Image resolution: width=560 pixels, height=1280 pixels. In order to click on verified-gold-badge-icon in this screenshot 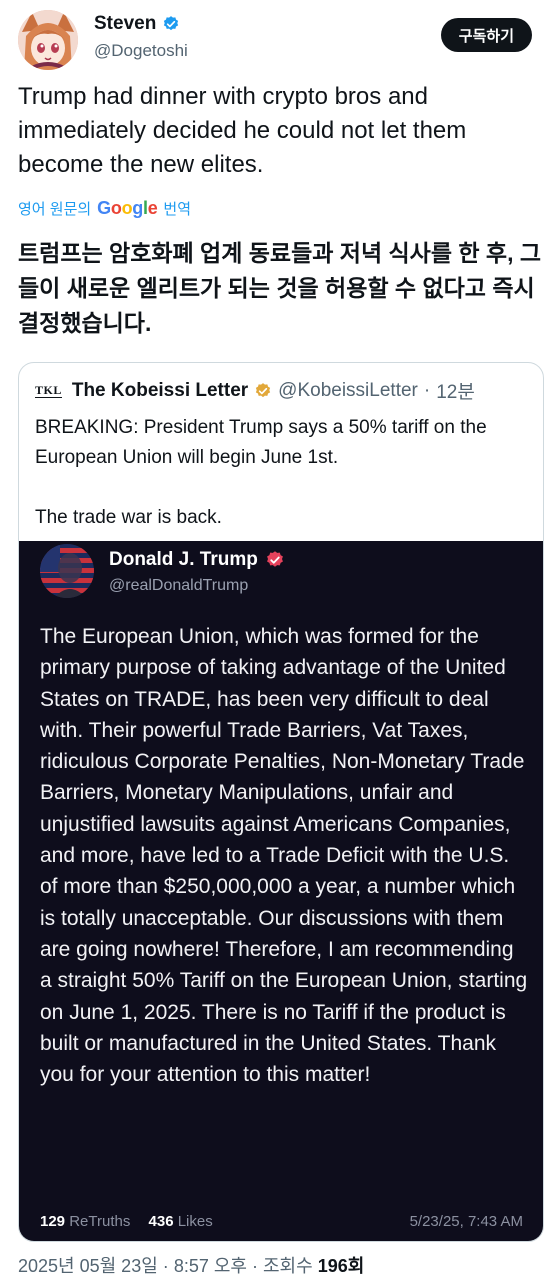, I will do `click(263, 389)`.